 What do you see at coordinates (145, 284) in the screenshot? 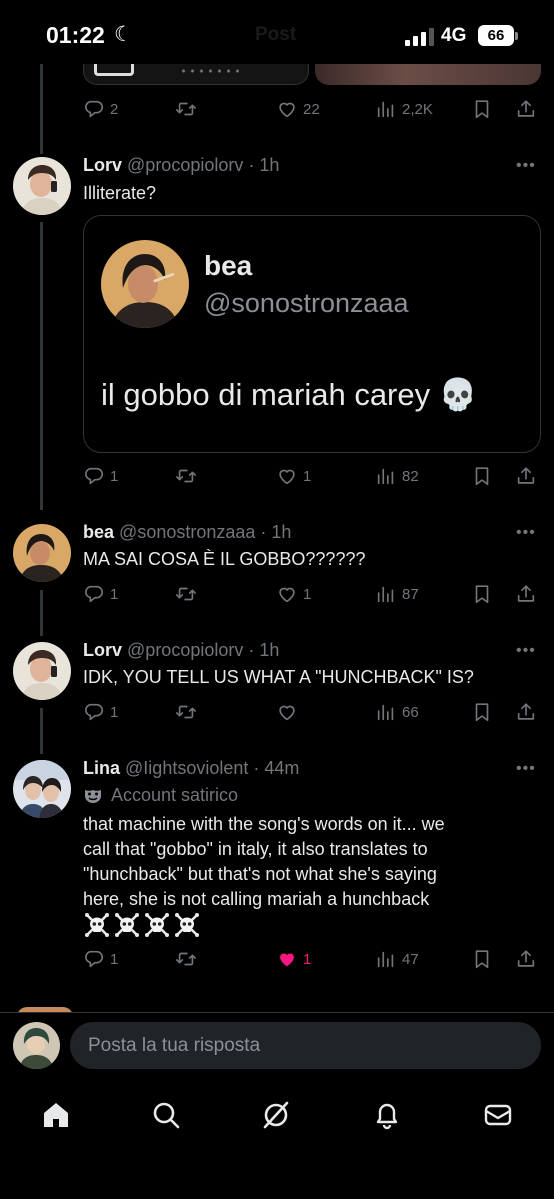
I see `quoted-avatar` at bounding box center [145, 284].